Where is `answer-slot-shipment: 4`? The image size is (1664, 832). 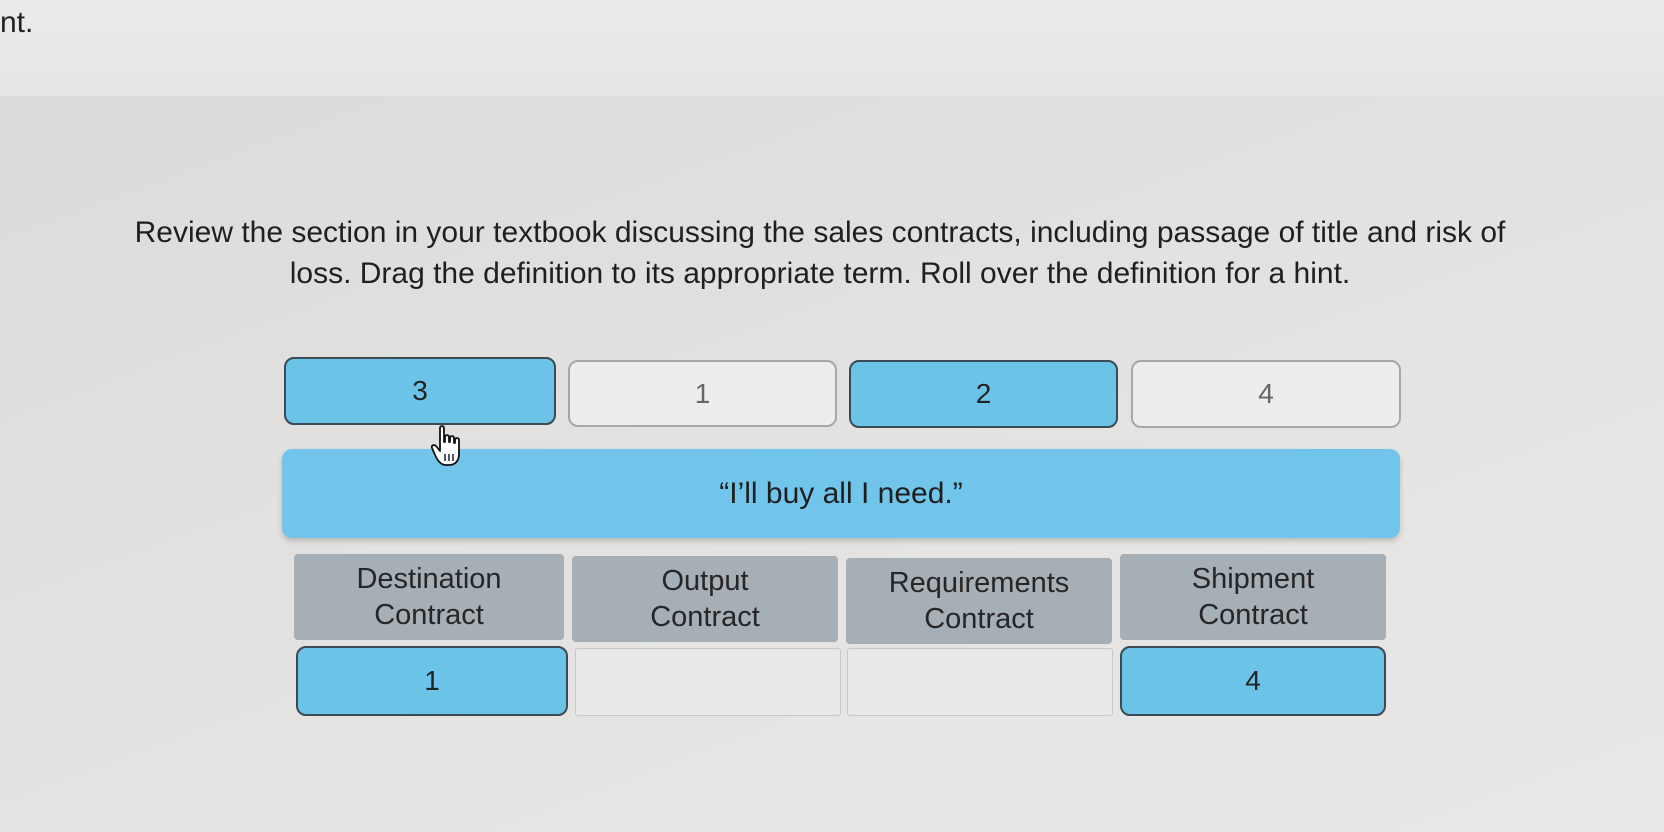 answer-slot-shipment: 4 is located at coordinates (1253, 681).